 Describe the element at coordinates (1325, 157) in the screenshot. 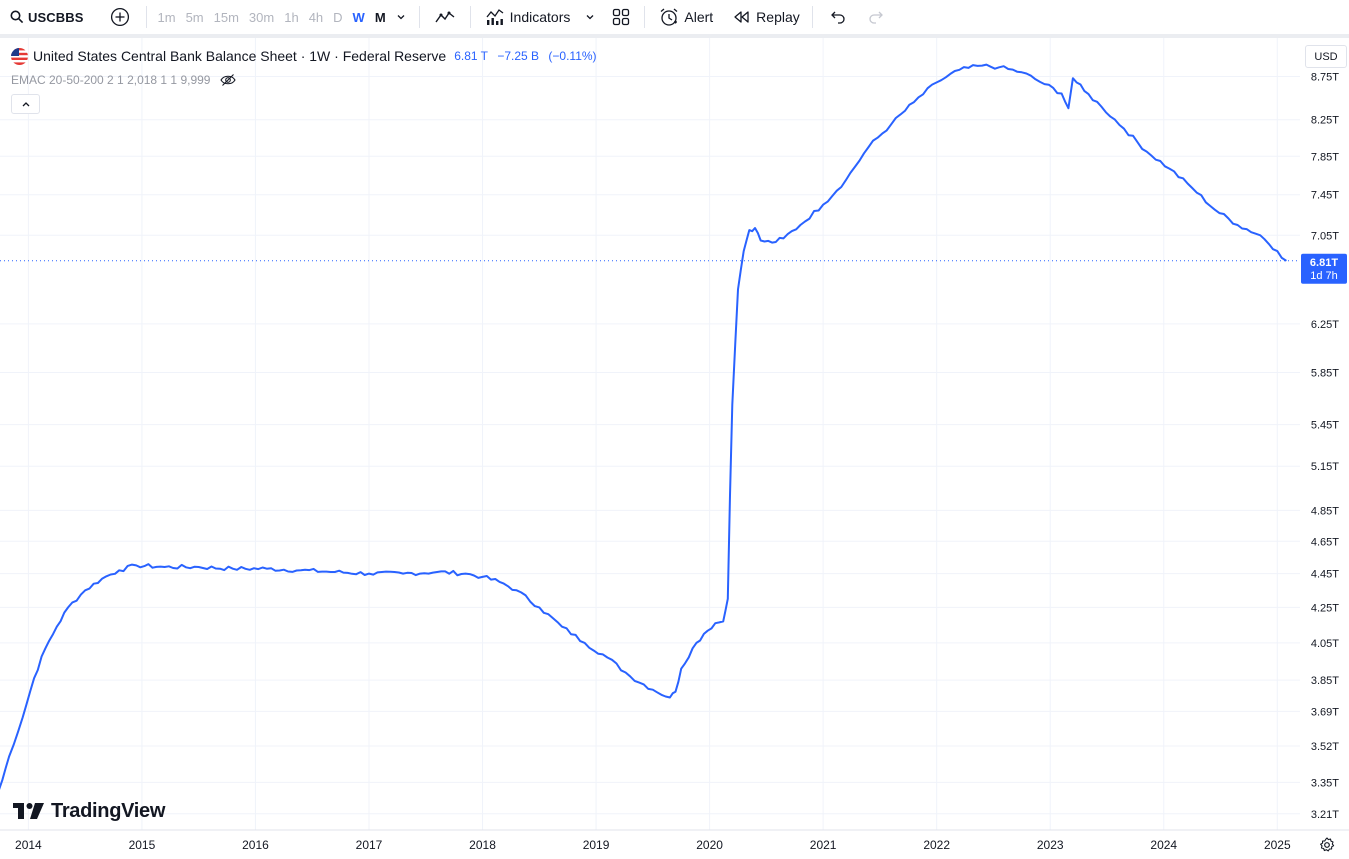

I see `y-tick-label: 7.85T` at that location.